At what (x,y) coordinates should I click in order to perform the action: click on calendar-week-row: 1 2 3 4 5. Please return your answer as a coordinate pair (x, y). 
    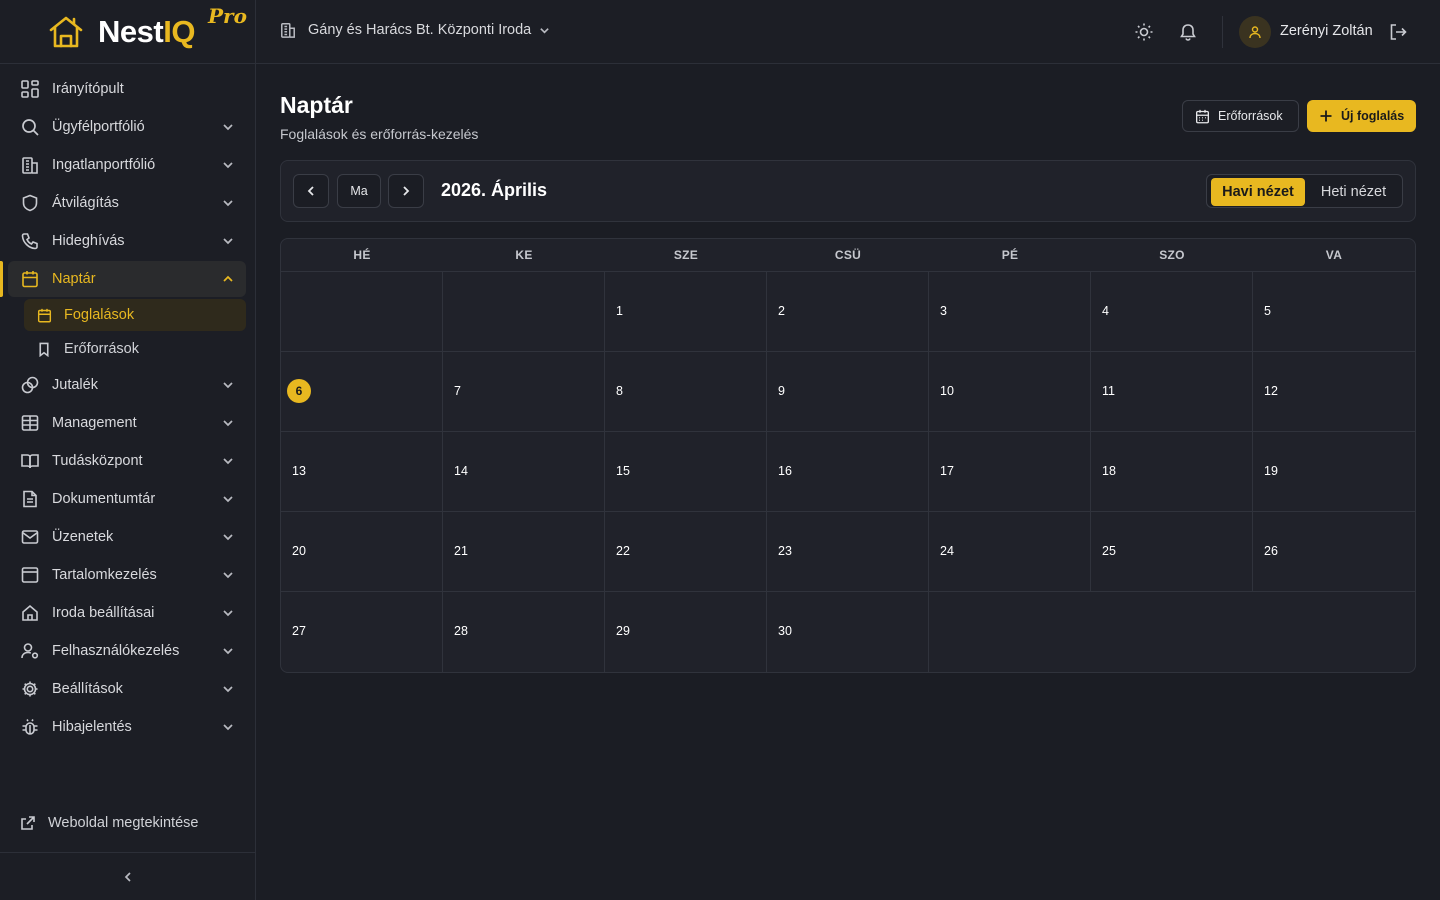
    Looking at the image, I should click on (848, 312).